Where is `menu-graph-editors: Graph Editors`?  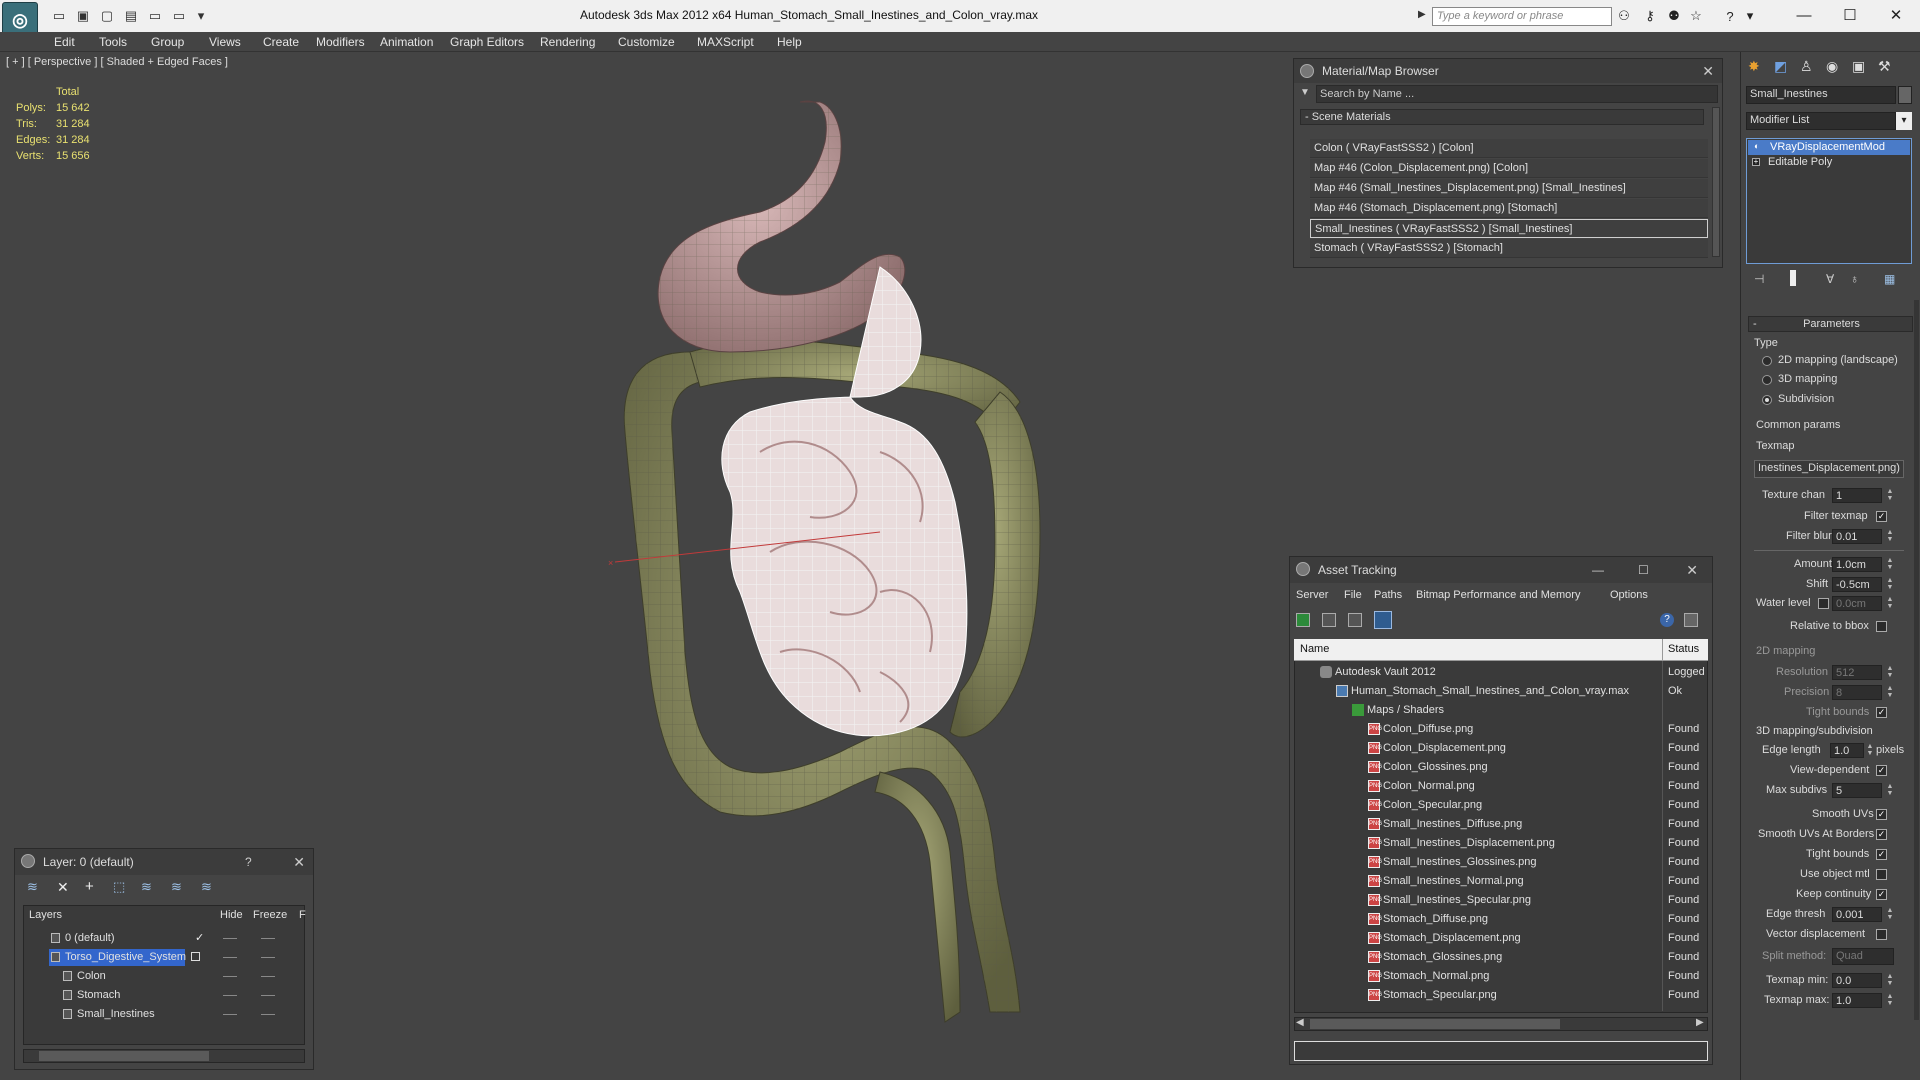
menu-graph-editors: Graph Editors is located at coordinates (487, 42).